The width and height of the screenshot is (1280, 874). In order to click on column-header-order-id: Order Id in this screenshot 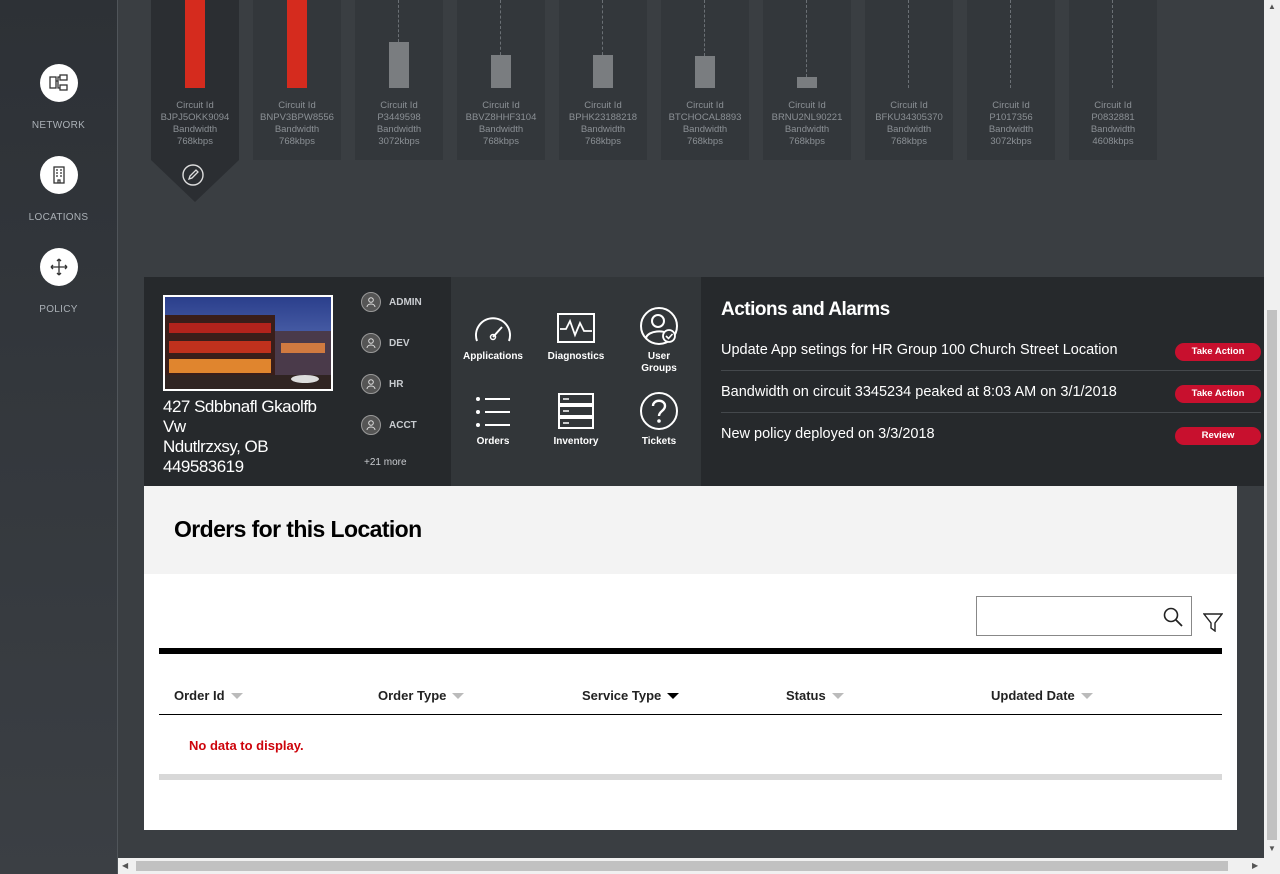, I will do `click(208, 695)`.